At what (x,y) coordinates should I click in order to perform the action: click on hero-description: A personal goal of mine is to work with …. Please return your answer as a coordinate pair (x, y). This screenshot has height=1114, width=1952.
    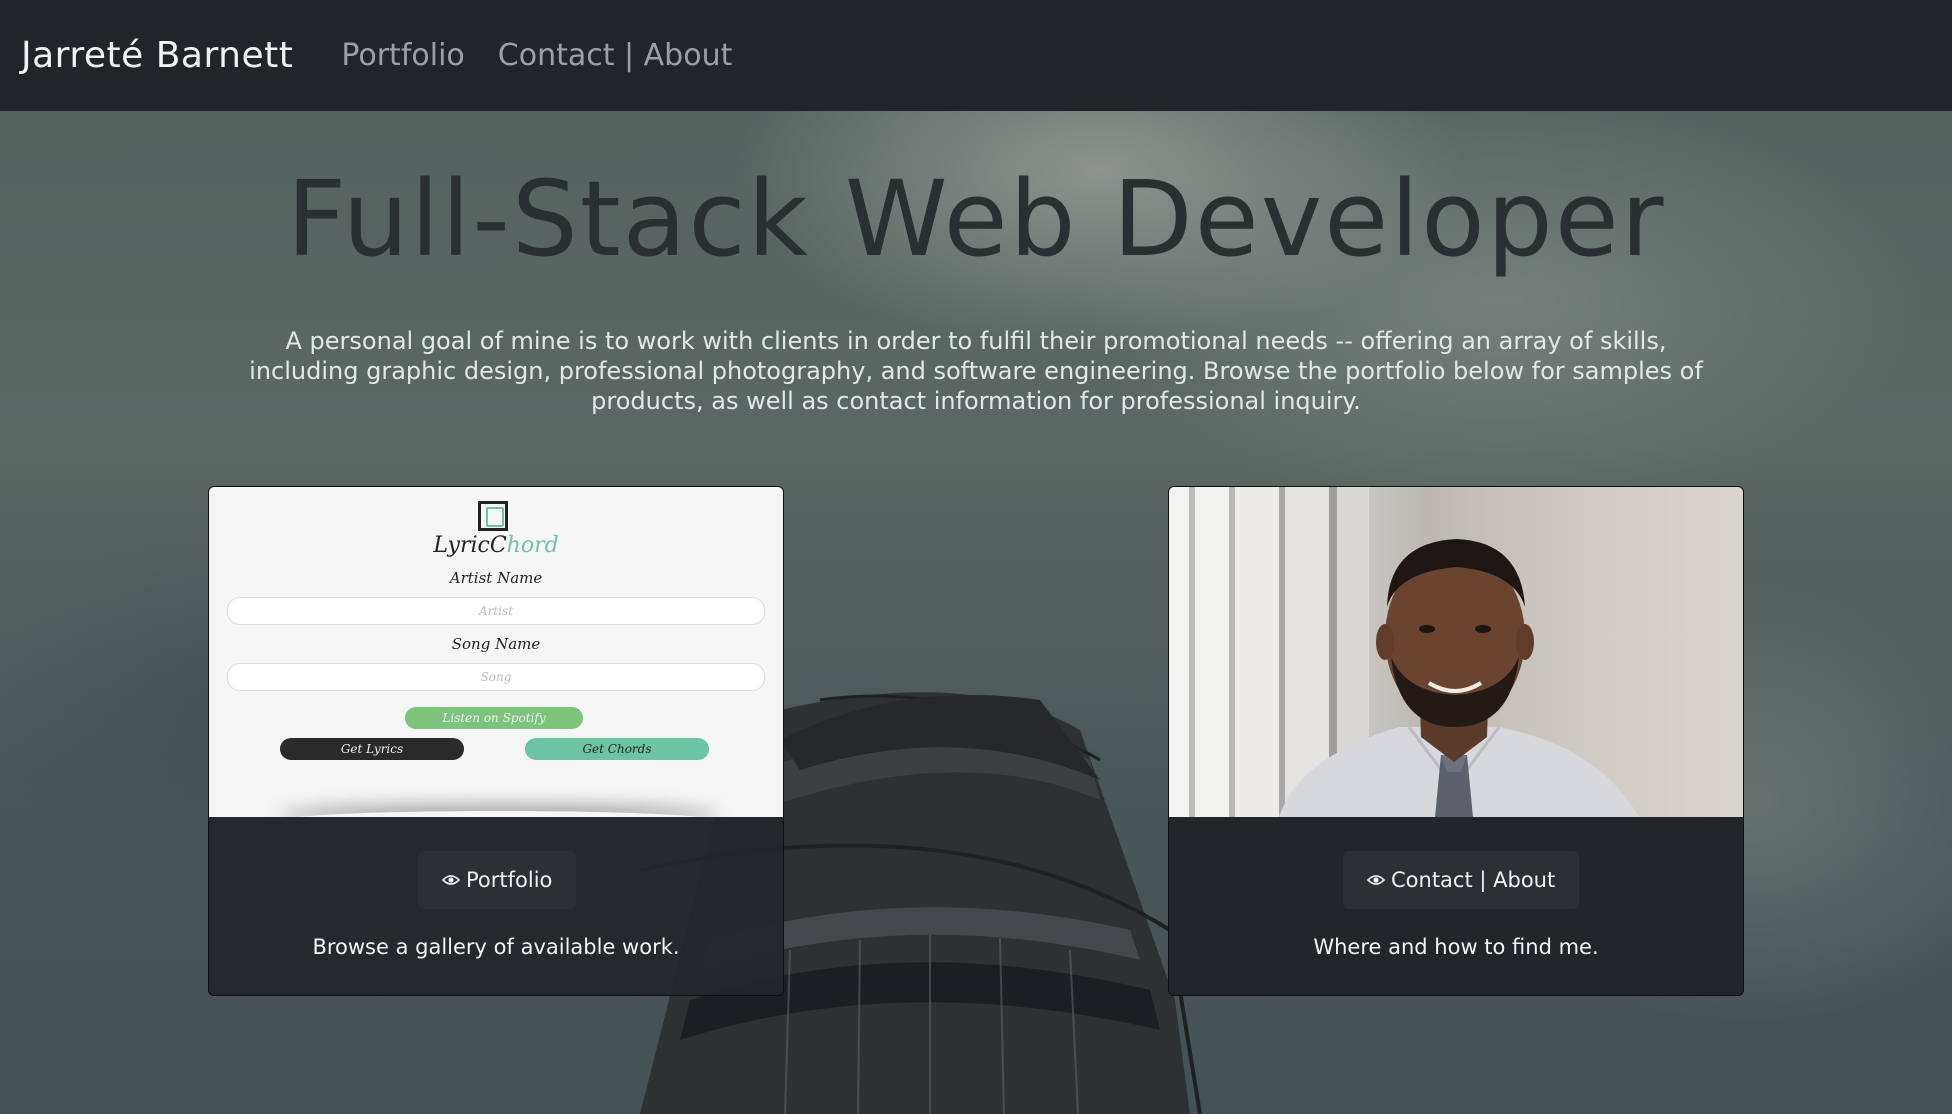
    Looking at the image, I should click on (976, 371).